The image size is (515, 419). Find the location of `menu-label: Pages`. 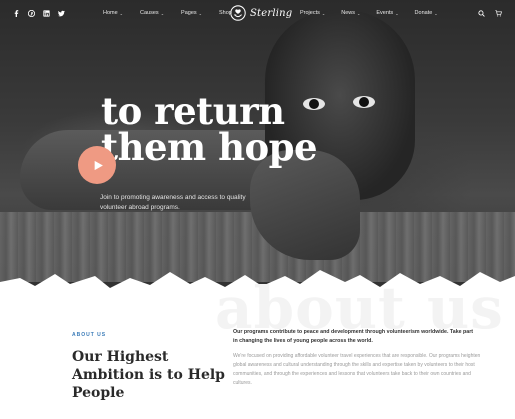

menu-label: Pages is located at coordinates (189, 13).